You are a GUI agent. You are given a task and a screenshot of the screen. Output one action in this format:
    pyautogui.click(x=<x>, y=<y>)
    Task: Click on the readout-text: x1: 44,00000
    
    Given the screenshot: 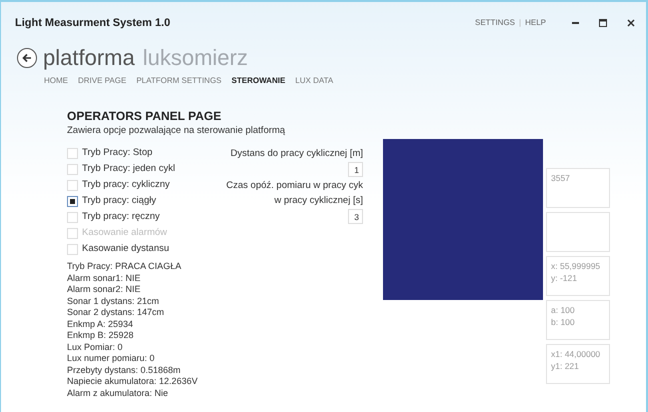 What is the action you would take?
    pyautogui.click(x=576, y=354)
    